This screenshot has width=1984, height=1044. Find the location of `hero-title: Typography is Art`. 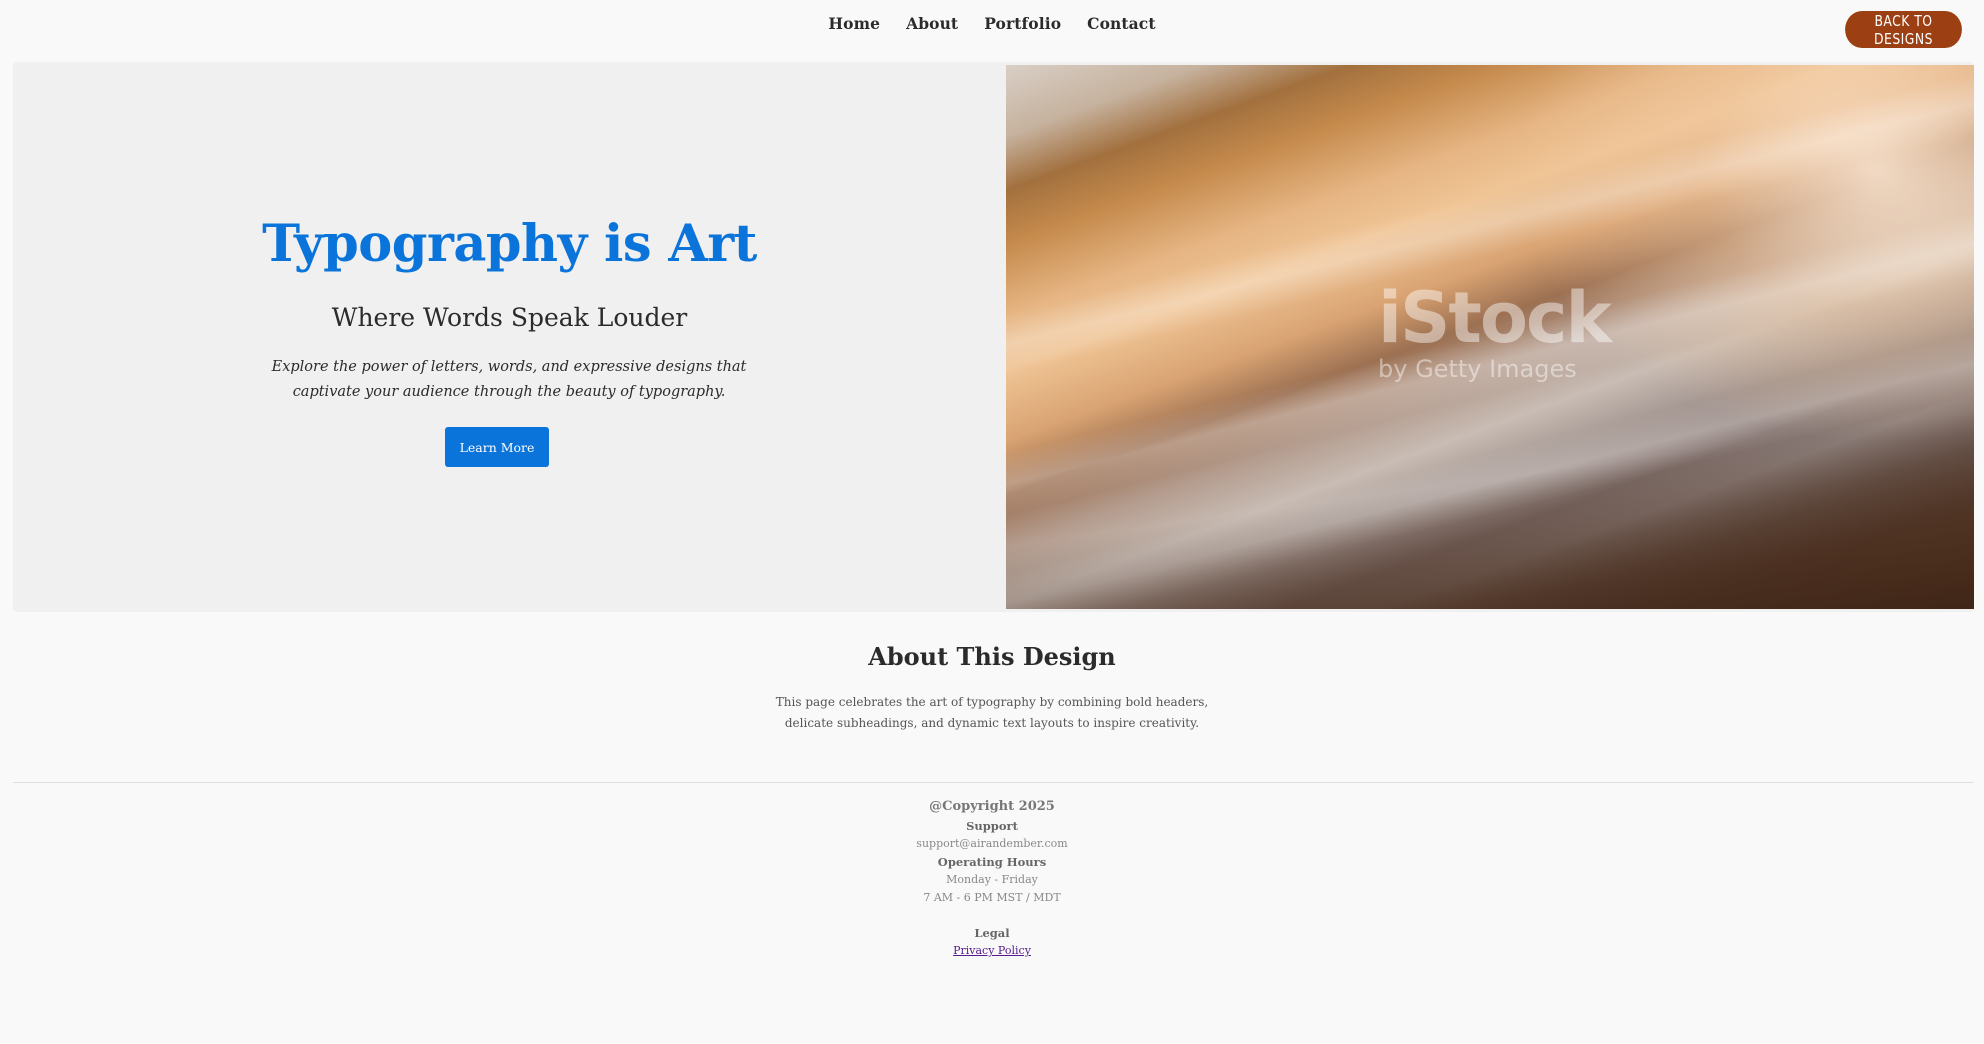

hero-title: Typography is Art is located at coordinates (509, 244).